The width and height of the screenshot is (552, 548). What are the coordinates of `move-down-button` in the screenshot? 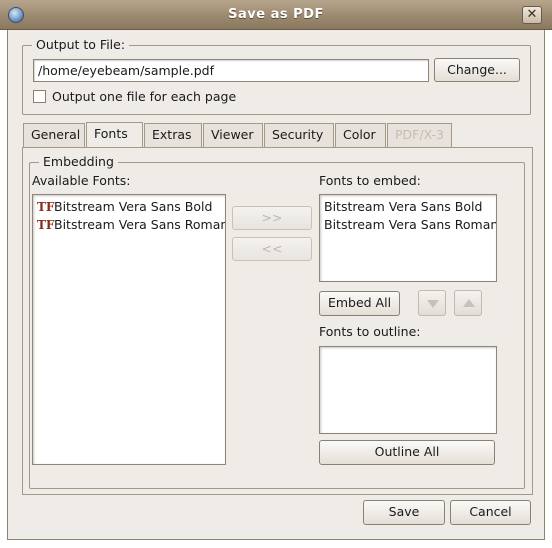 It's located at (432, 303).